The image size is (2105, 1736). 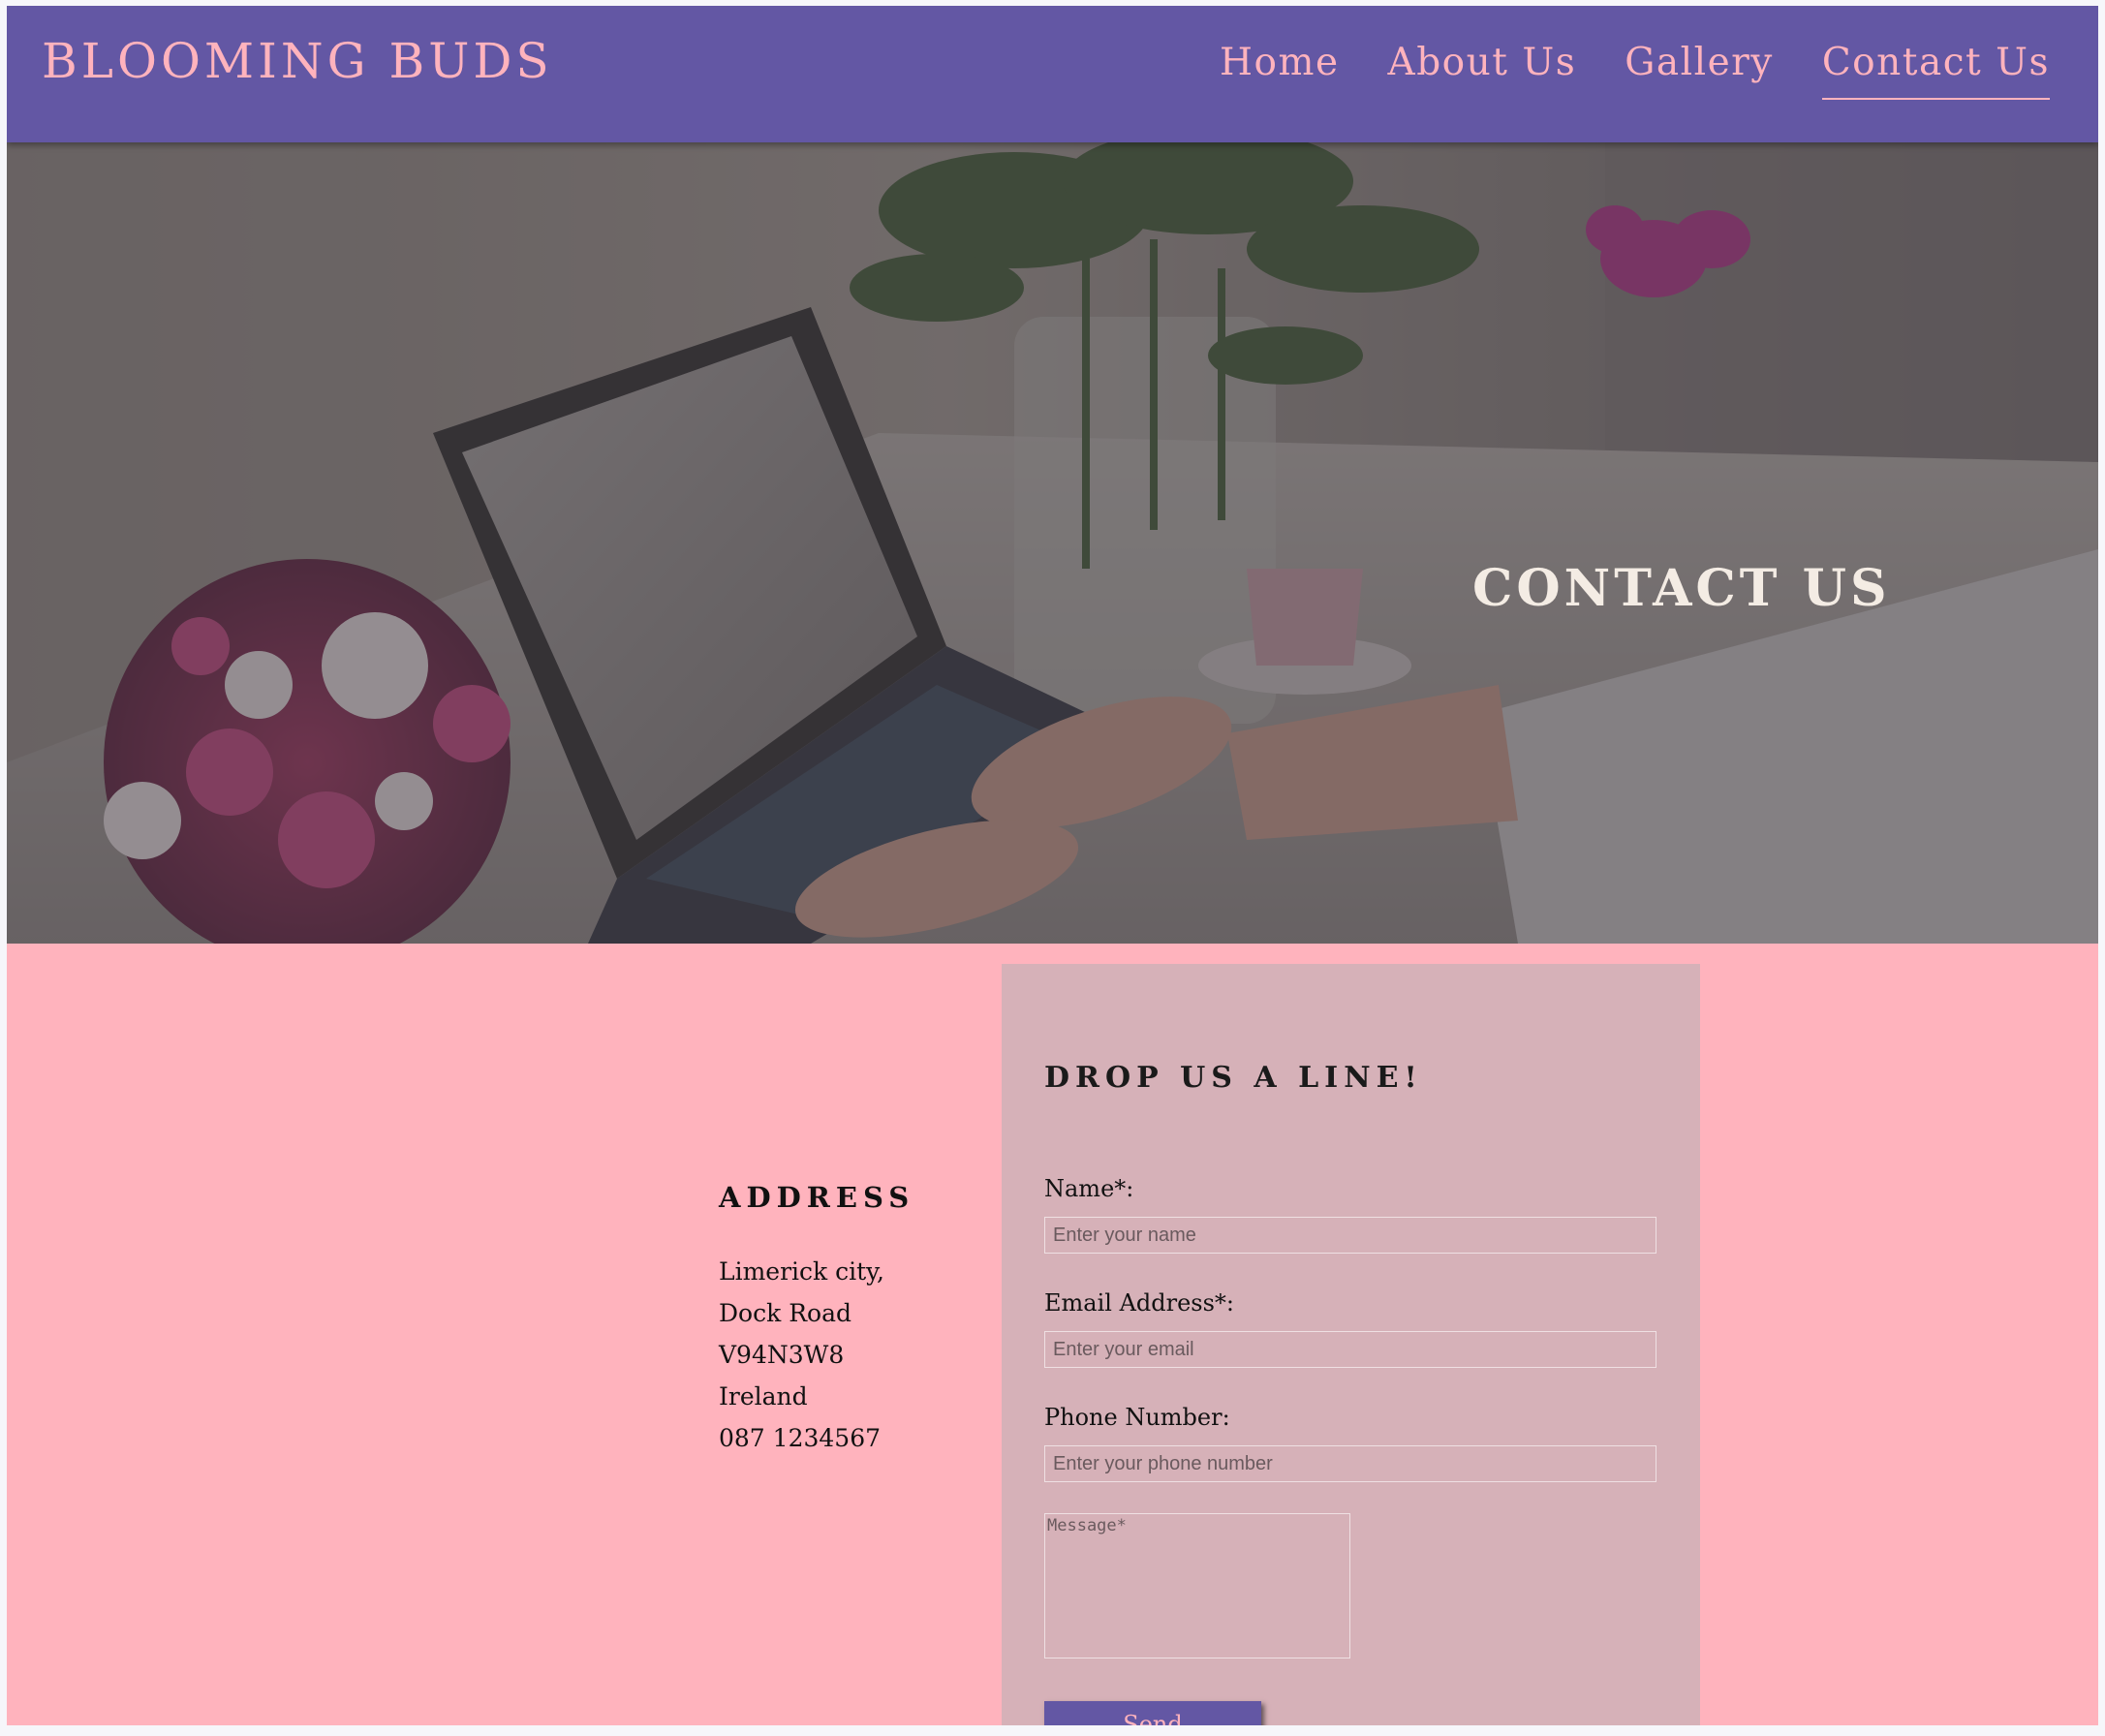 What do you see at coordinates (1233, 1078) in the screenshot?
I see `form-title: DROP US A LINE!` at bounding box center [1233, 1078].